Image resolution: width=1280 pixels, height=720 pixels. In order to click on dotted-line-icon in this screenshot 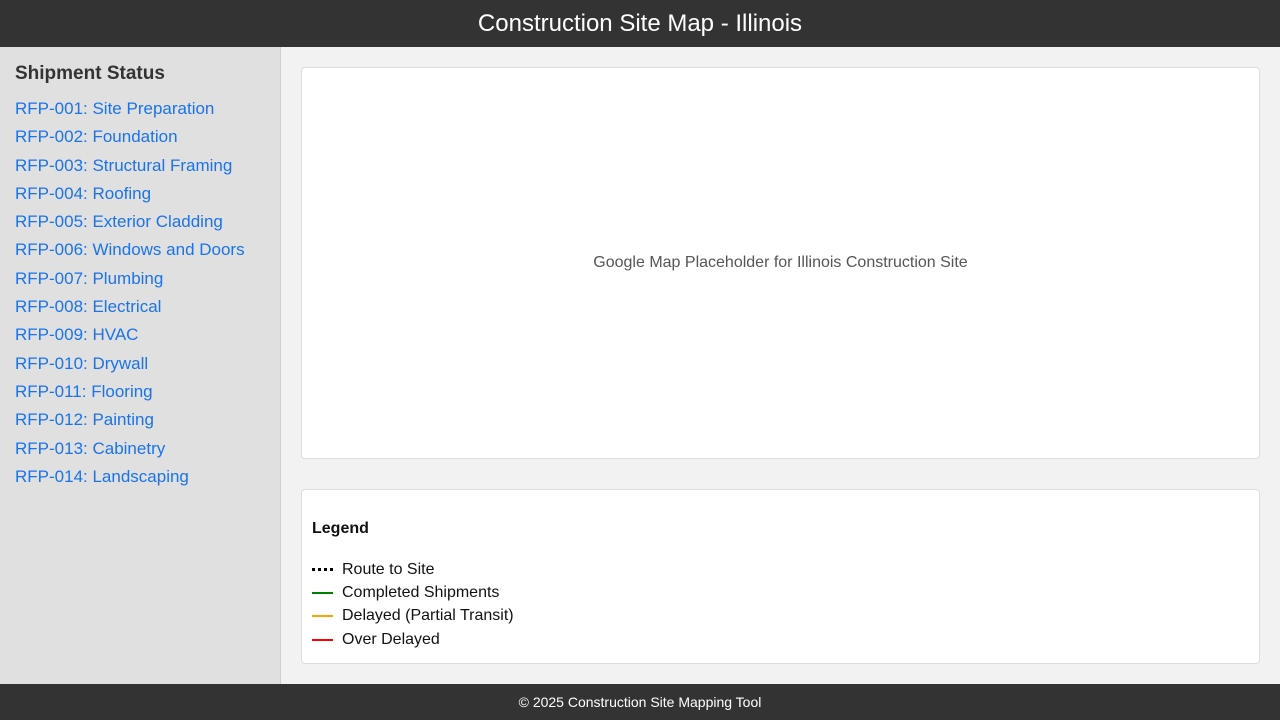, I will do `click(322, 570)`.